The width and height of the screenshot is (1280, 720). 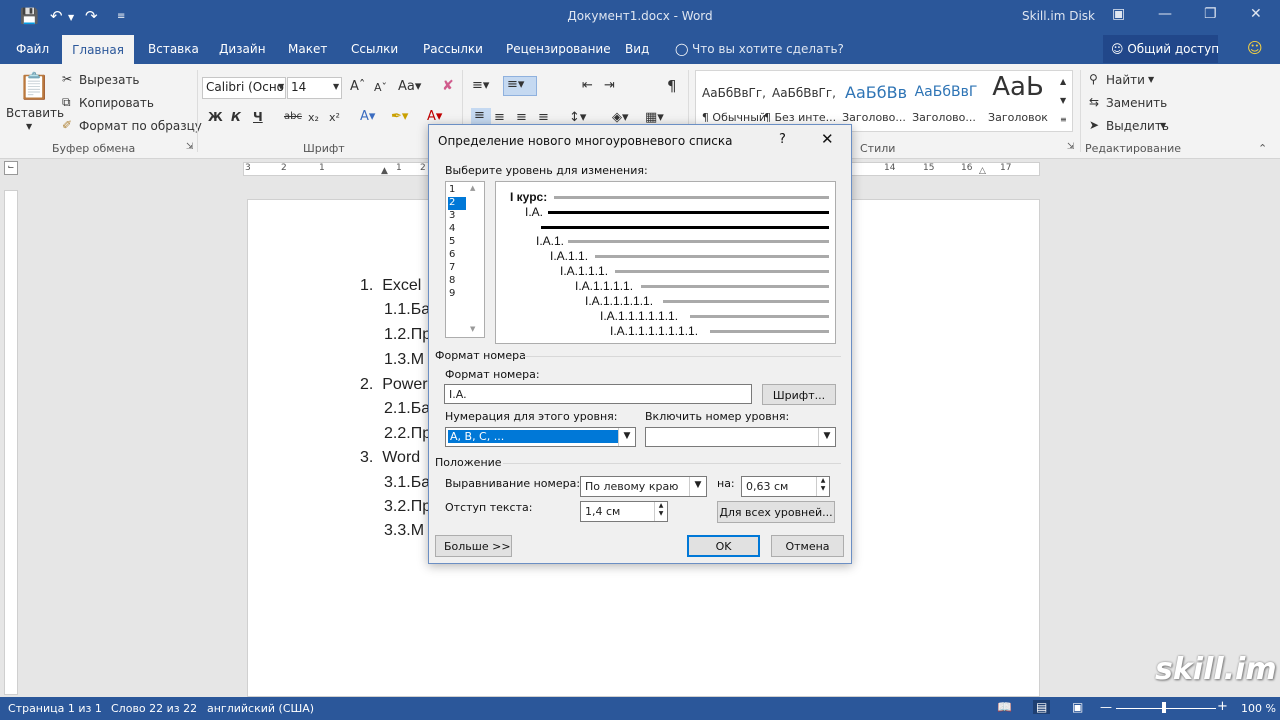 What do you see at coordinates (190, 147) in the screenshot?
I see `clipboard-launcher-icon: ⇲` at bounding box center [190, 147].